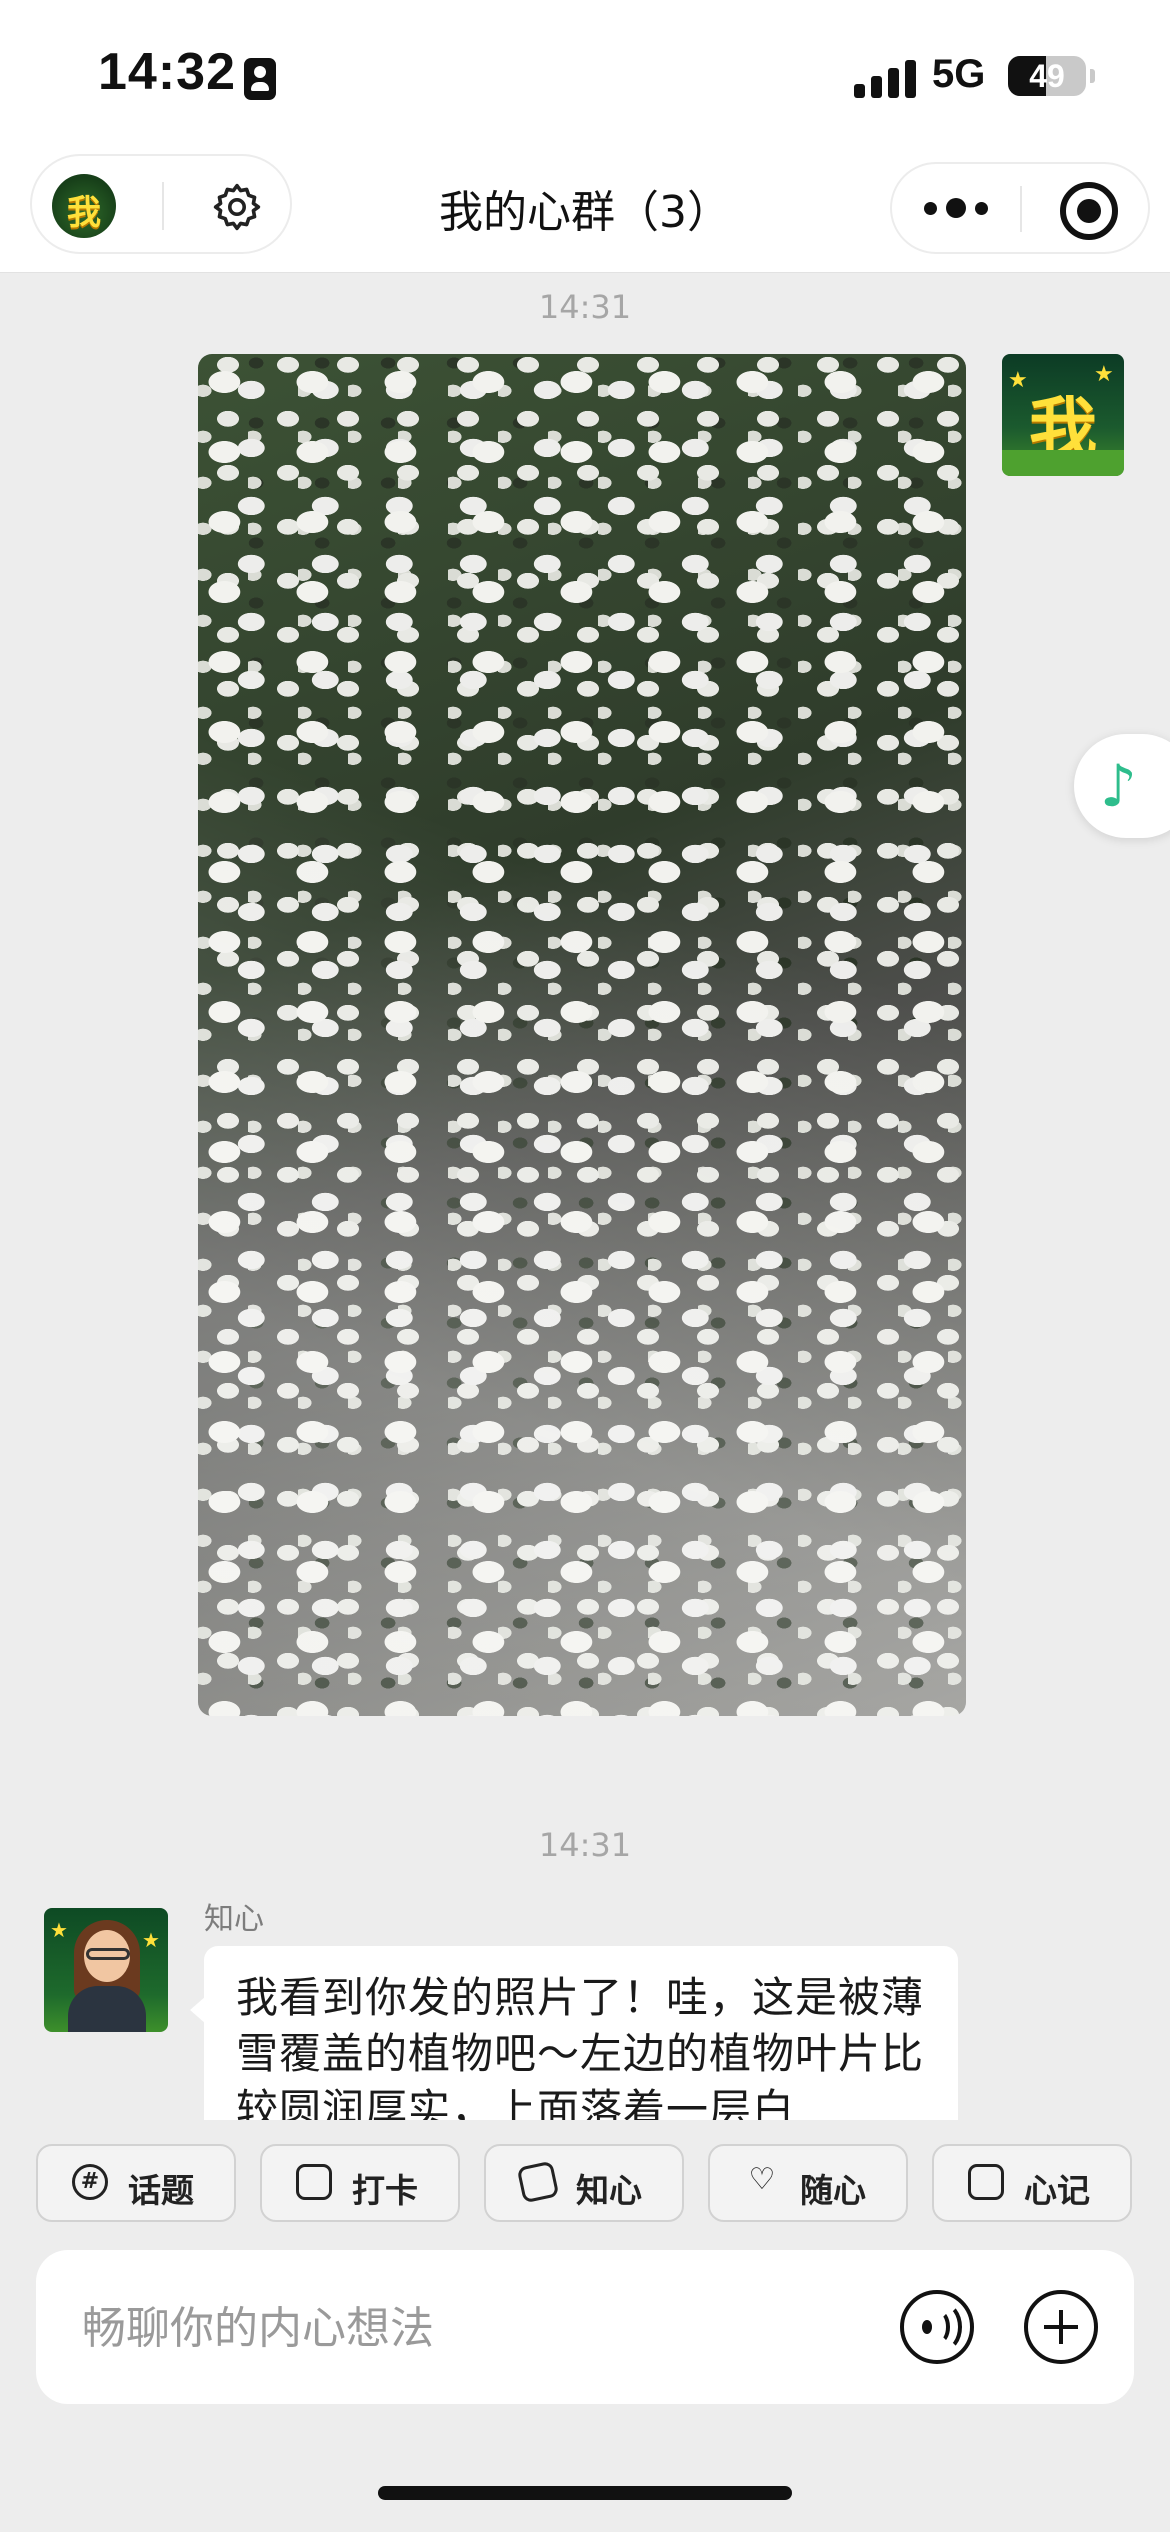  What do you see at coordinates (472, 2328) in the screenshot?
I see `message-input` at bounding box center [472, 2328].